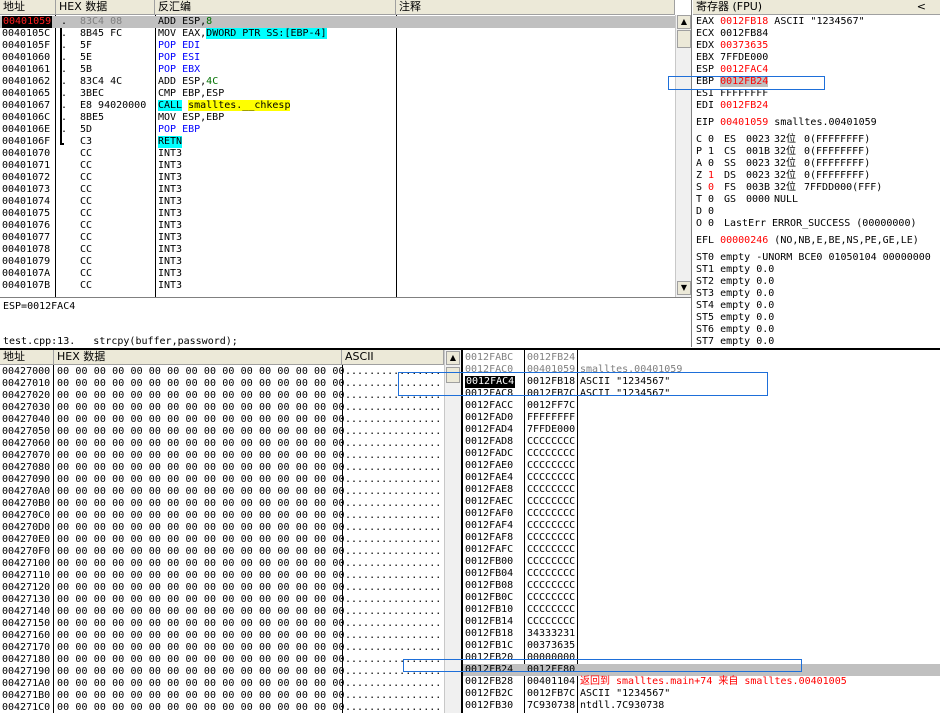  I want to click on disasm-row: 00401077 CC INT3, so click(337, 238).